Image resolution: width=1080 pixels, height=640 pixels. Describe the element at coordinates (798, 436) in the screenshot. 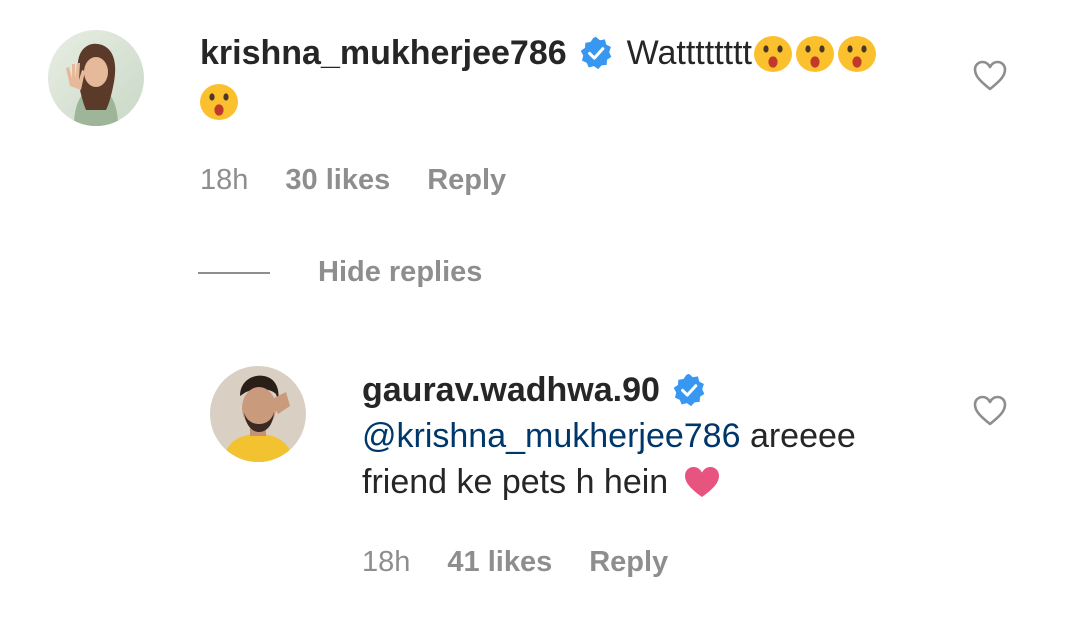

I see `reply-text: areeee` at that location.